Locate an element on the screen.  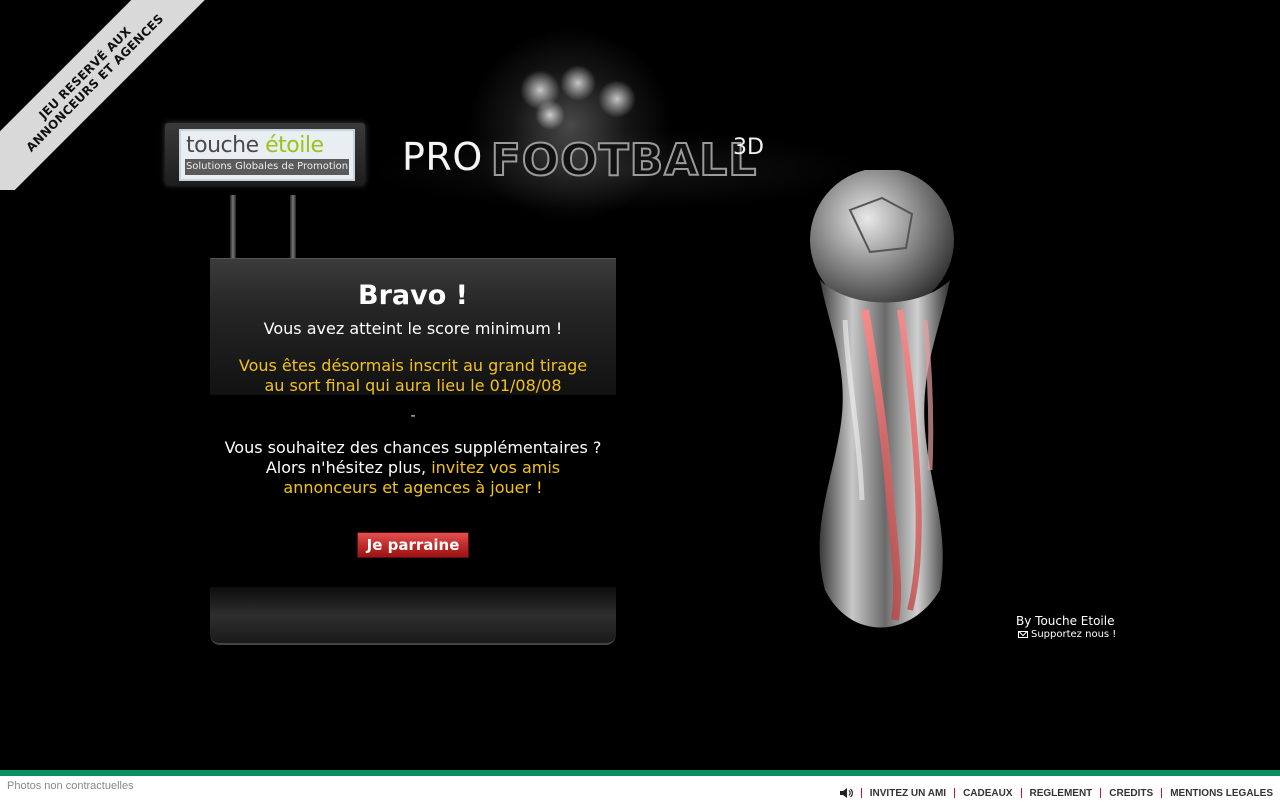
draw-line-2: au sort final qui aura lieu le 01/08/08 is located at coordinates (413, 385).